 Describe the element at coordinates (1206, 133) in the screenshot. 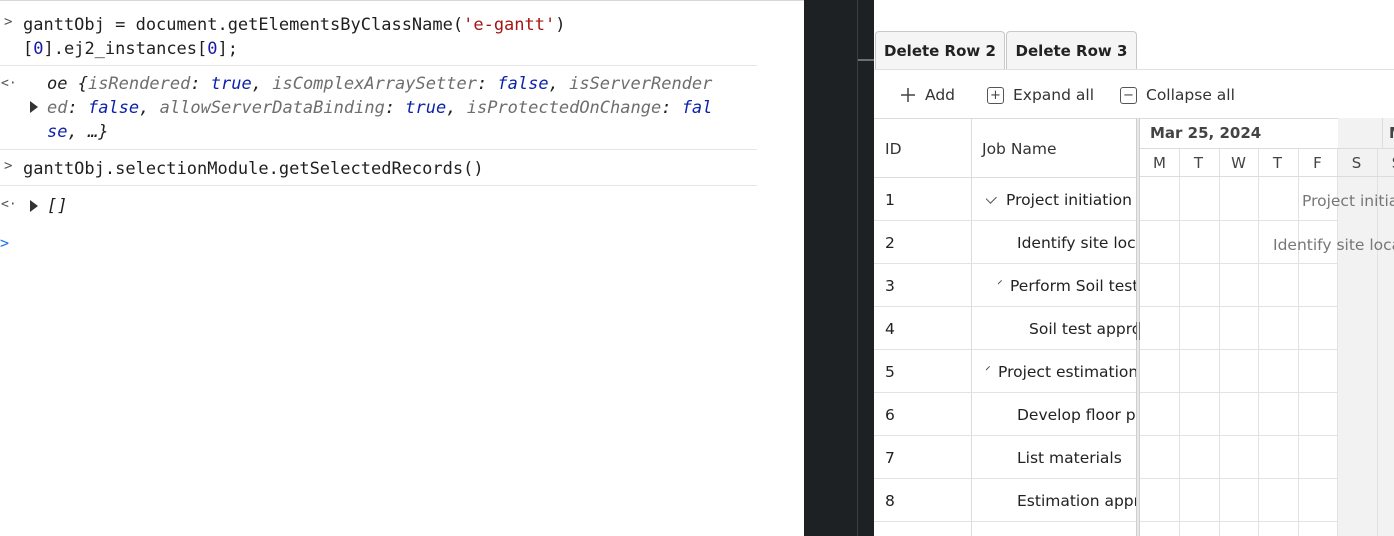

I see `timeline-week-label: Mar 25, 2024` at that location.